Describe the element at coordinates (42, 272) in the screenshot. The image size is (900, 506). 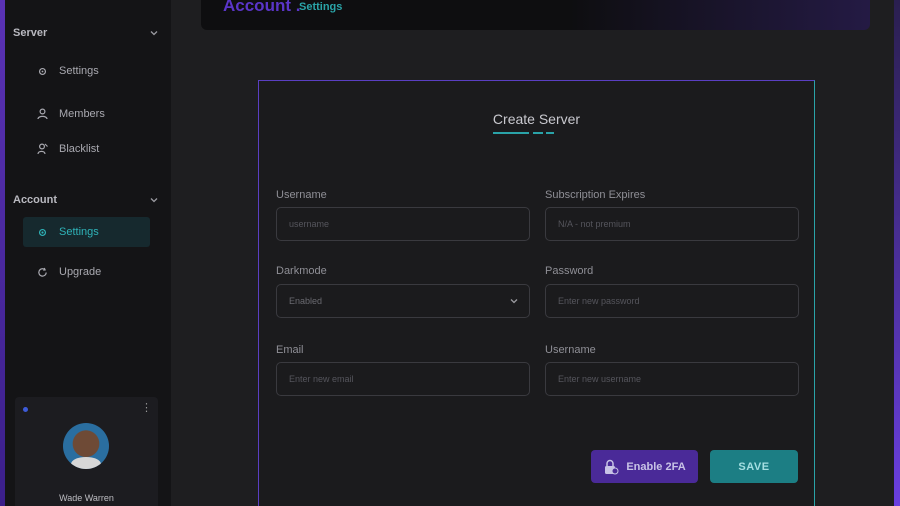
I see `refresh-icon` at that location.